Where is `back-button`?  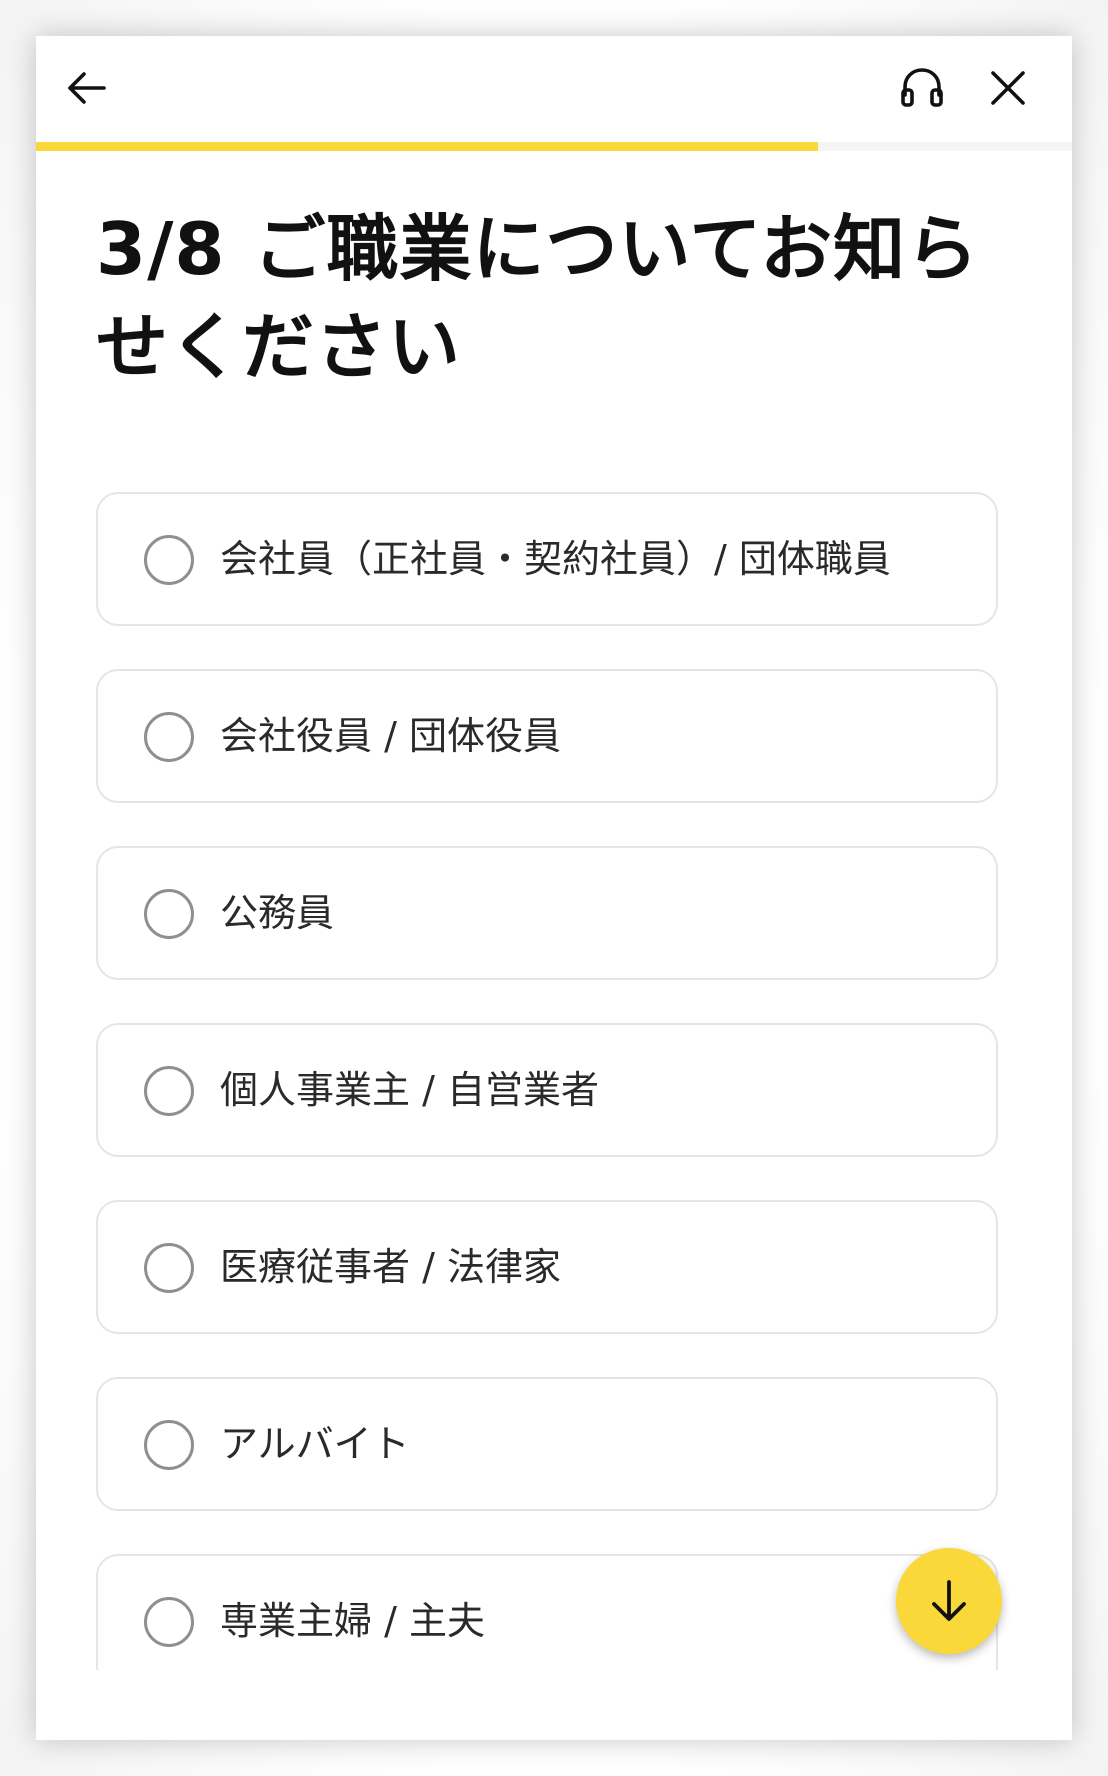
back-button is located at coordinates (86, 88).